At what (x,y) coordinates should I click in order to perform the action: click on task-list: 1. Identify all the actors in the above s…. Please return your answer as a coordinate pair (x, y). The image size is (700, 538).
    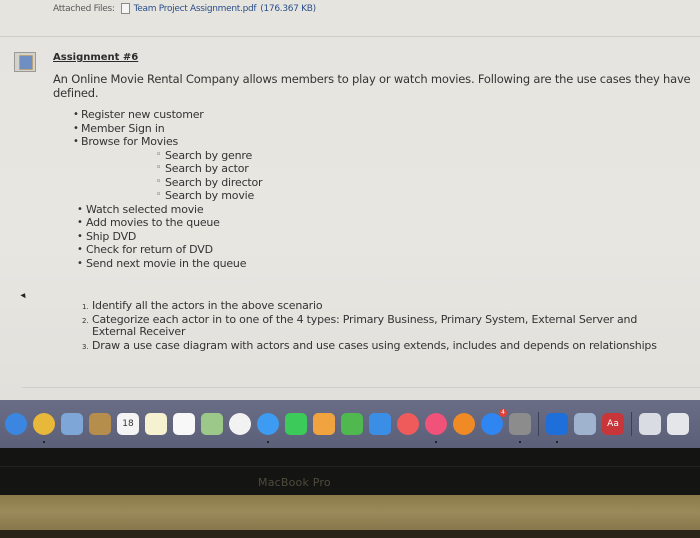
    Looking at the image, I should click on (382, 326).